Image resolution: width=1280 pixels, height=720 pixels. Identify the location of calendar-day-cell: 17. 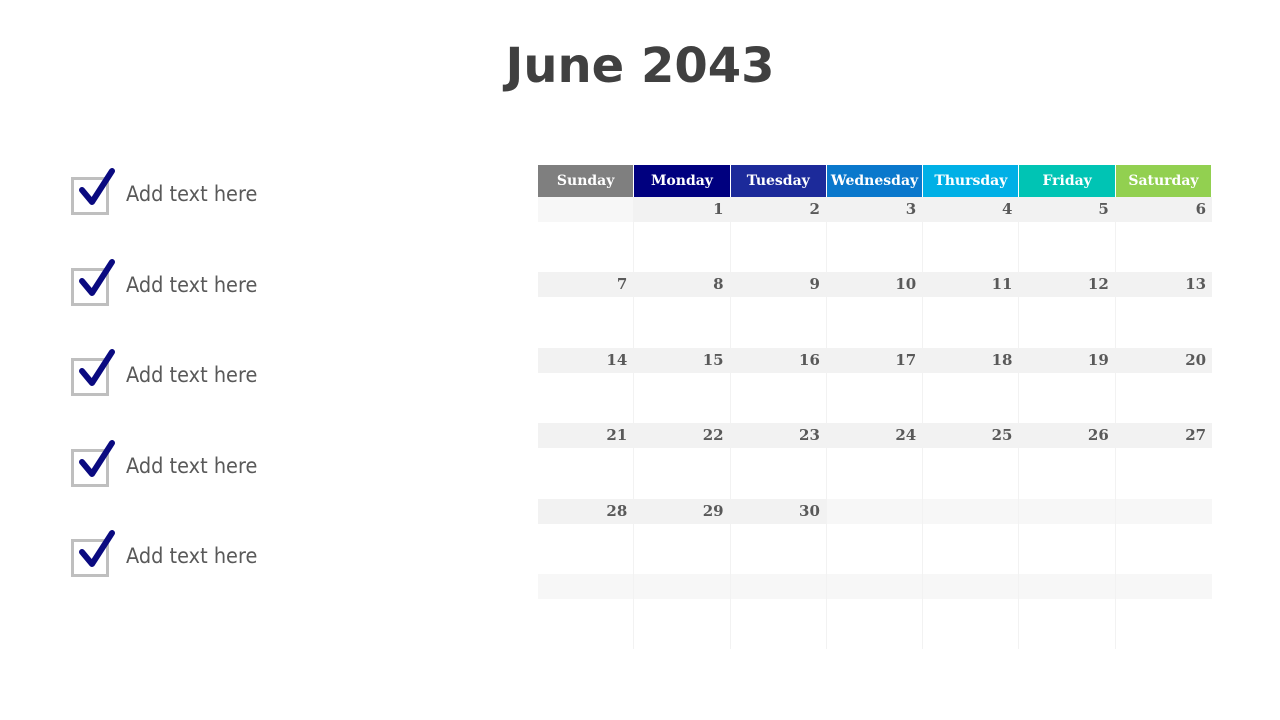
(875, 385).